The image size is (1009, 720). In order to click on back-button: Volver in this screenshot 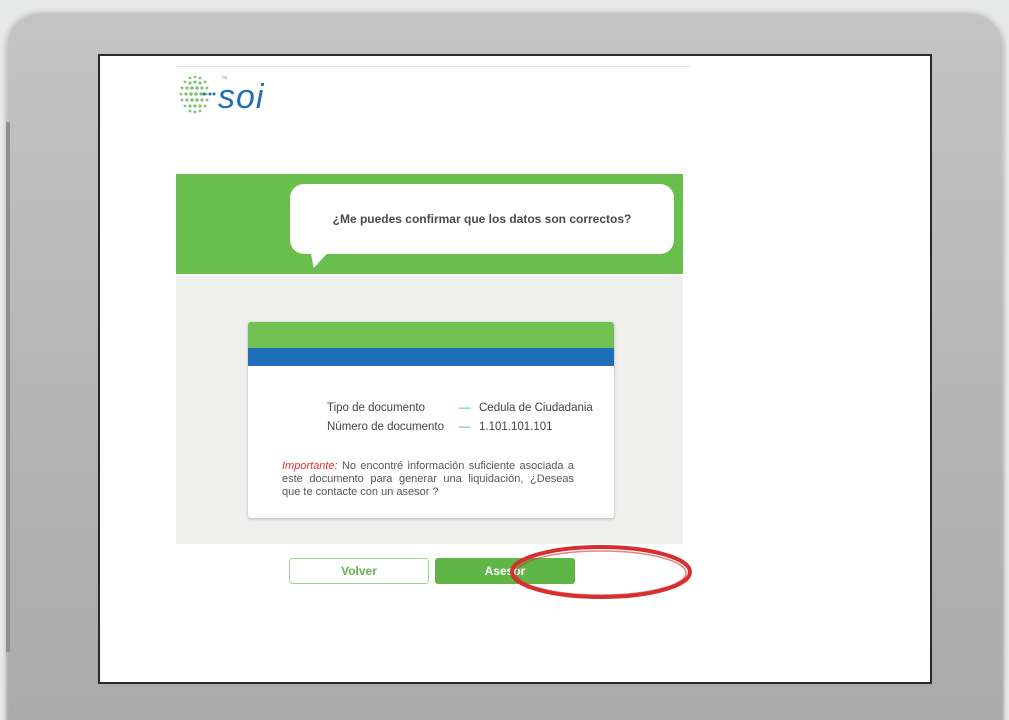, I will do `click(359, 571)`.